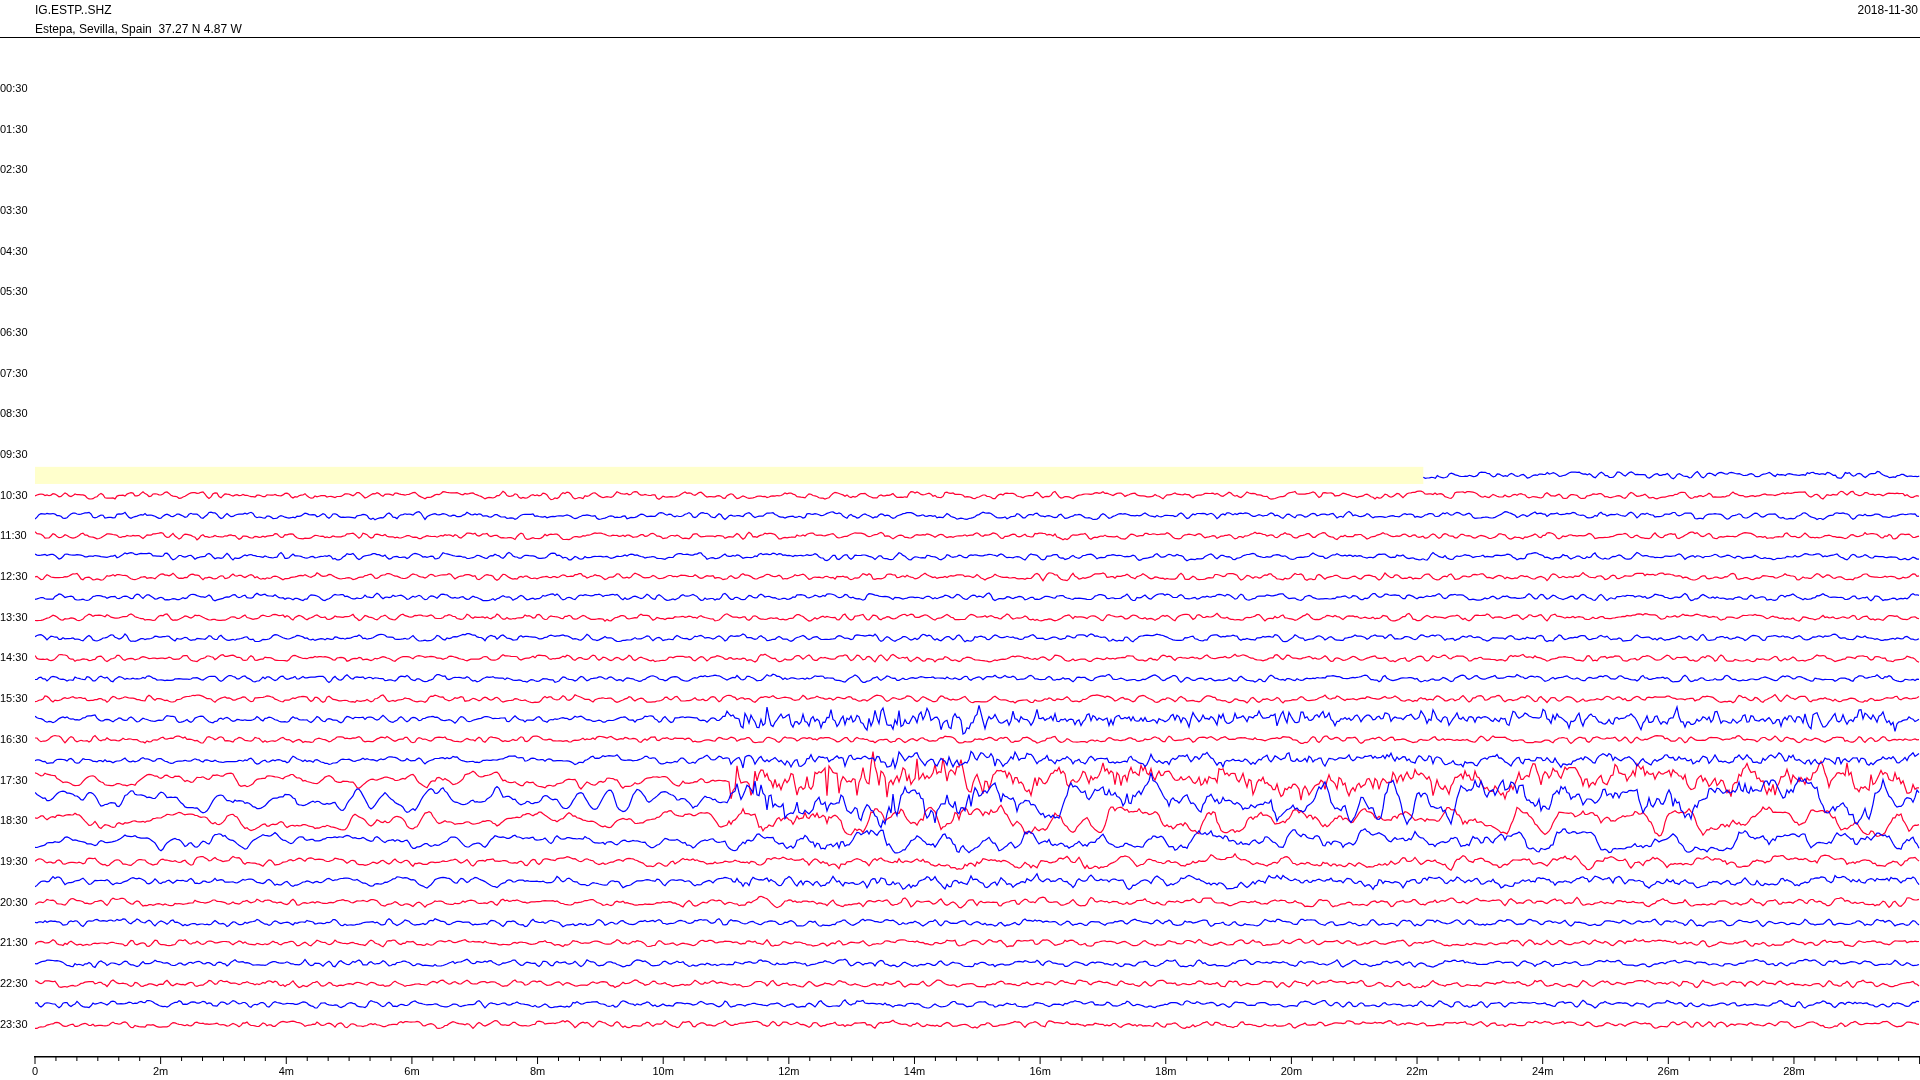 This screenshot has width=1920, height=1080. Describe the element at coordinates (14, 373) in the screenshot. I see `hour-label: 07:30` at that location.